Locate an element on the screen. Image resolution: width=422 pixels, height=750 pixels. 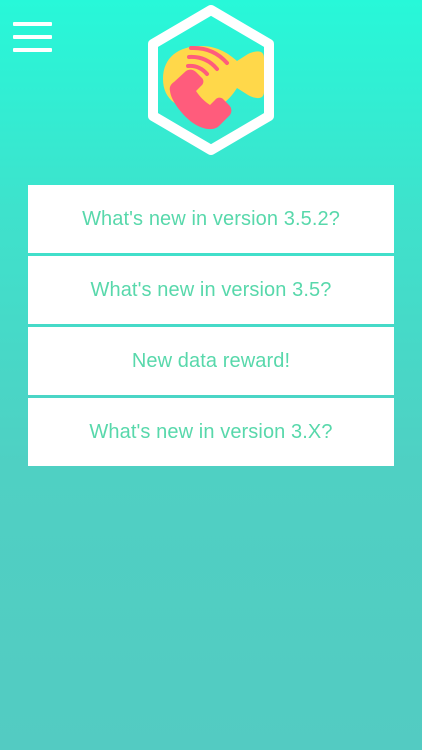
list-item-new-data-reward: New data reward! is located at coordinates (211, 361).